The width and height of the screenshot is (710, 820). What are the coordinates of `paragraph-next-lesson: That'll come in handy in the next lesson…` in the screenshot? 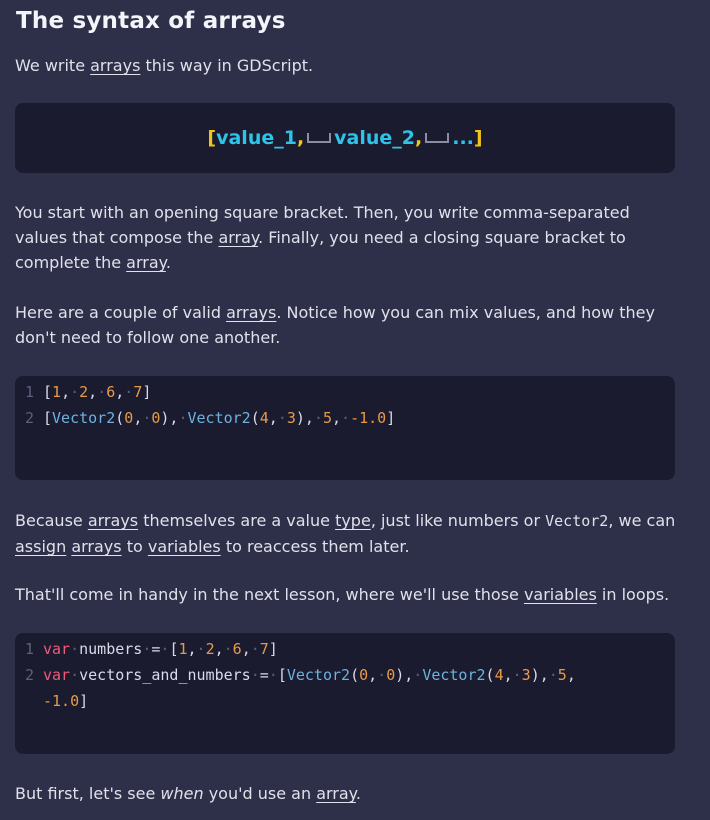 It's located at (350, 594).